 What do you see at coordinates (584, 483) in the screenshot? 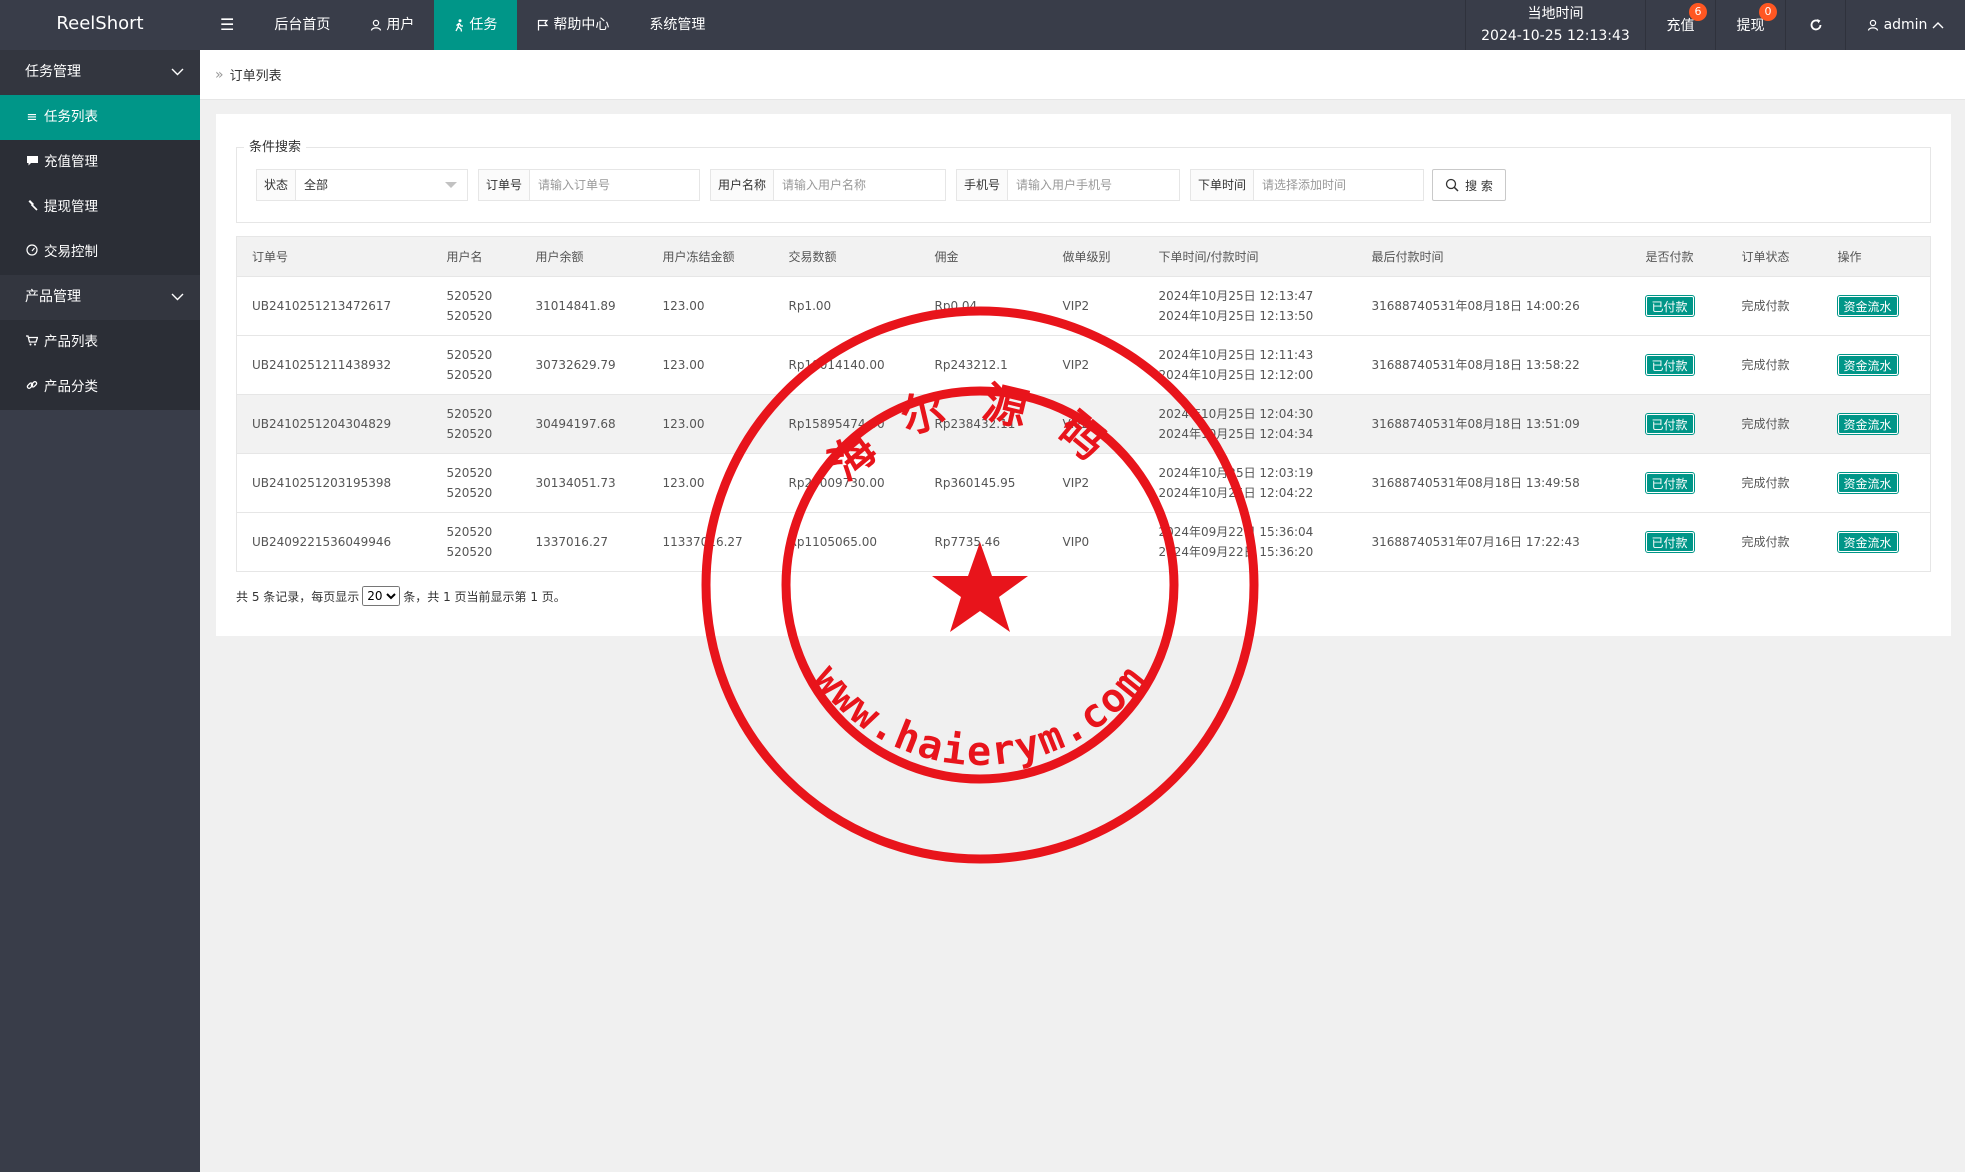
I see `cell-balance: 30134051.73` at bounding box center [584, 483].